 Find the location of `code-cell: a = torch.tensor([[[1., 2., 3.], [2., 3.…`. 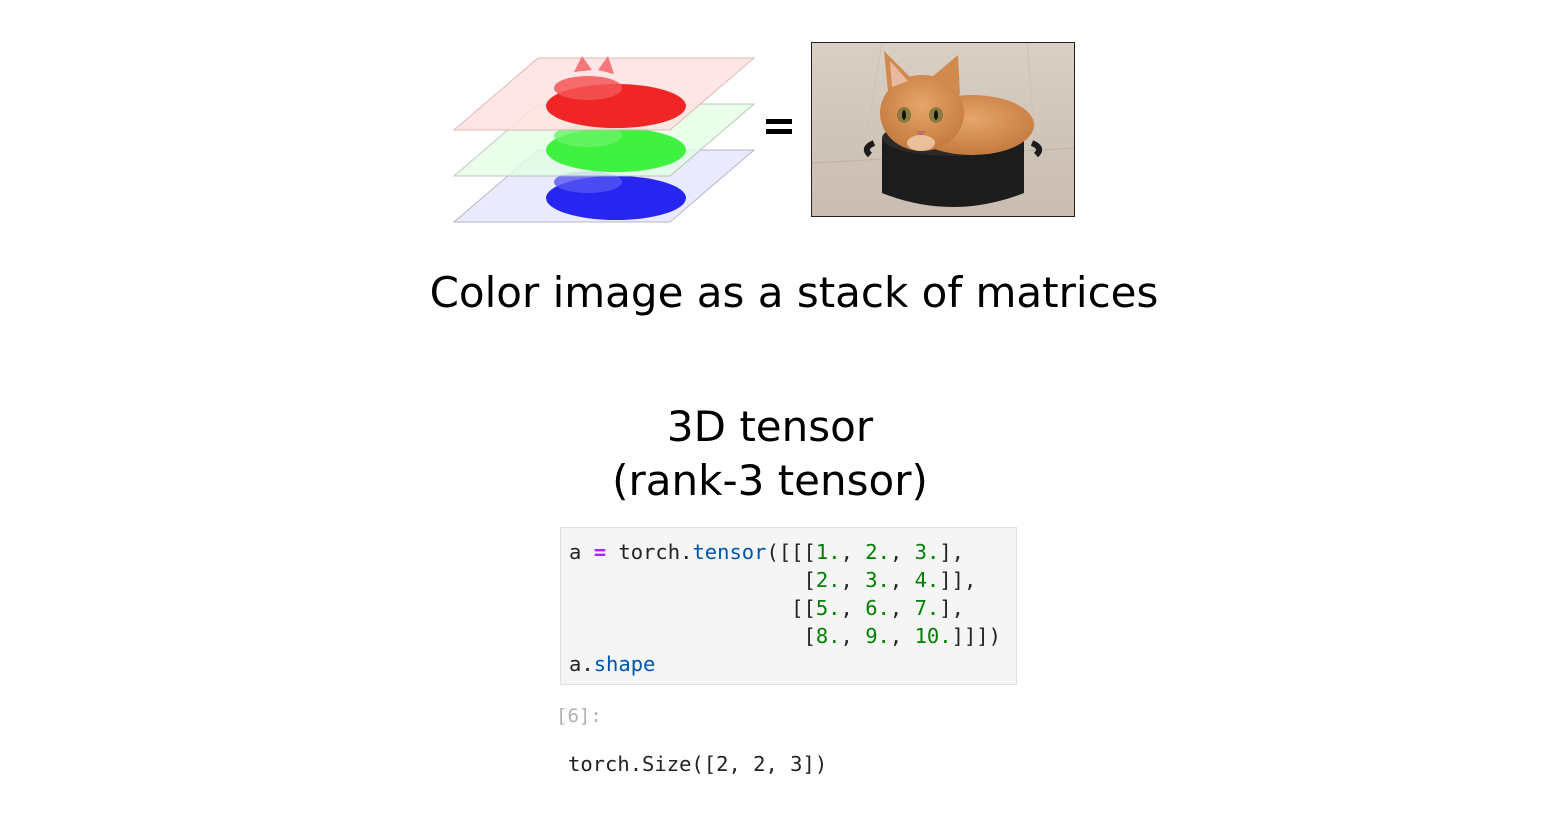

code-cell: a = torch.tensor([[[1., 2., 3.], [2., 3.… is located at coordinates (788, 606).